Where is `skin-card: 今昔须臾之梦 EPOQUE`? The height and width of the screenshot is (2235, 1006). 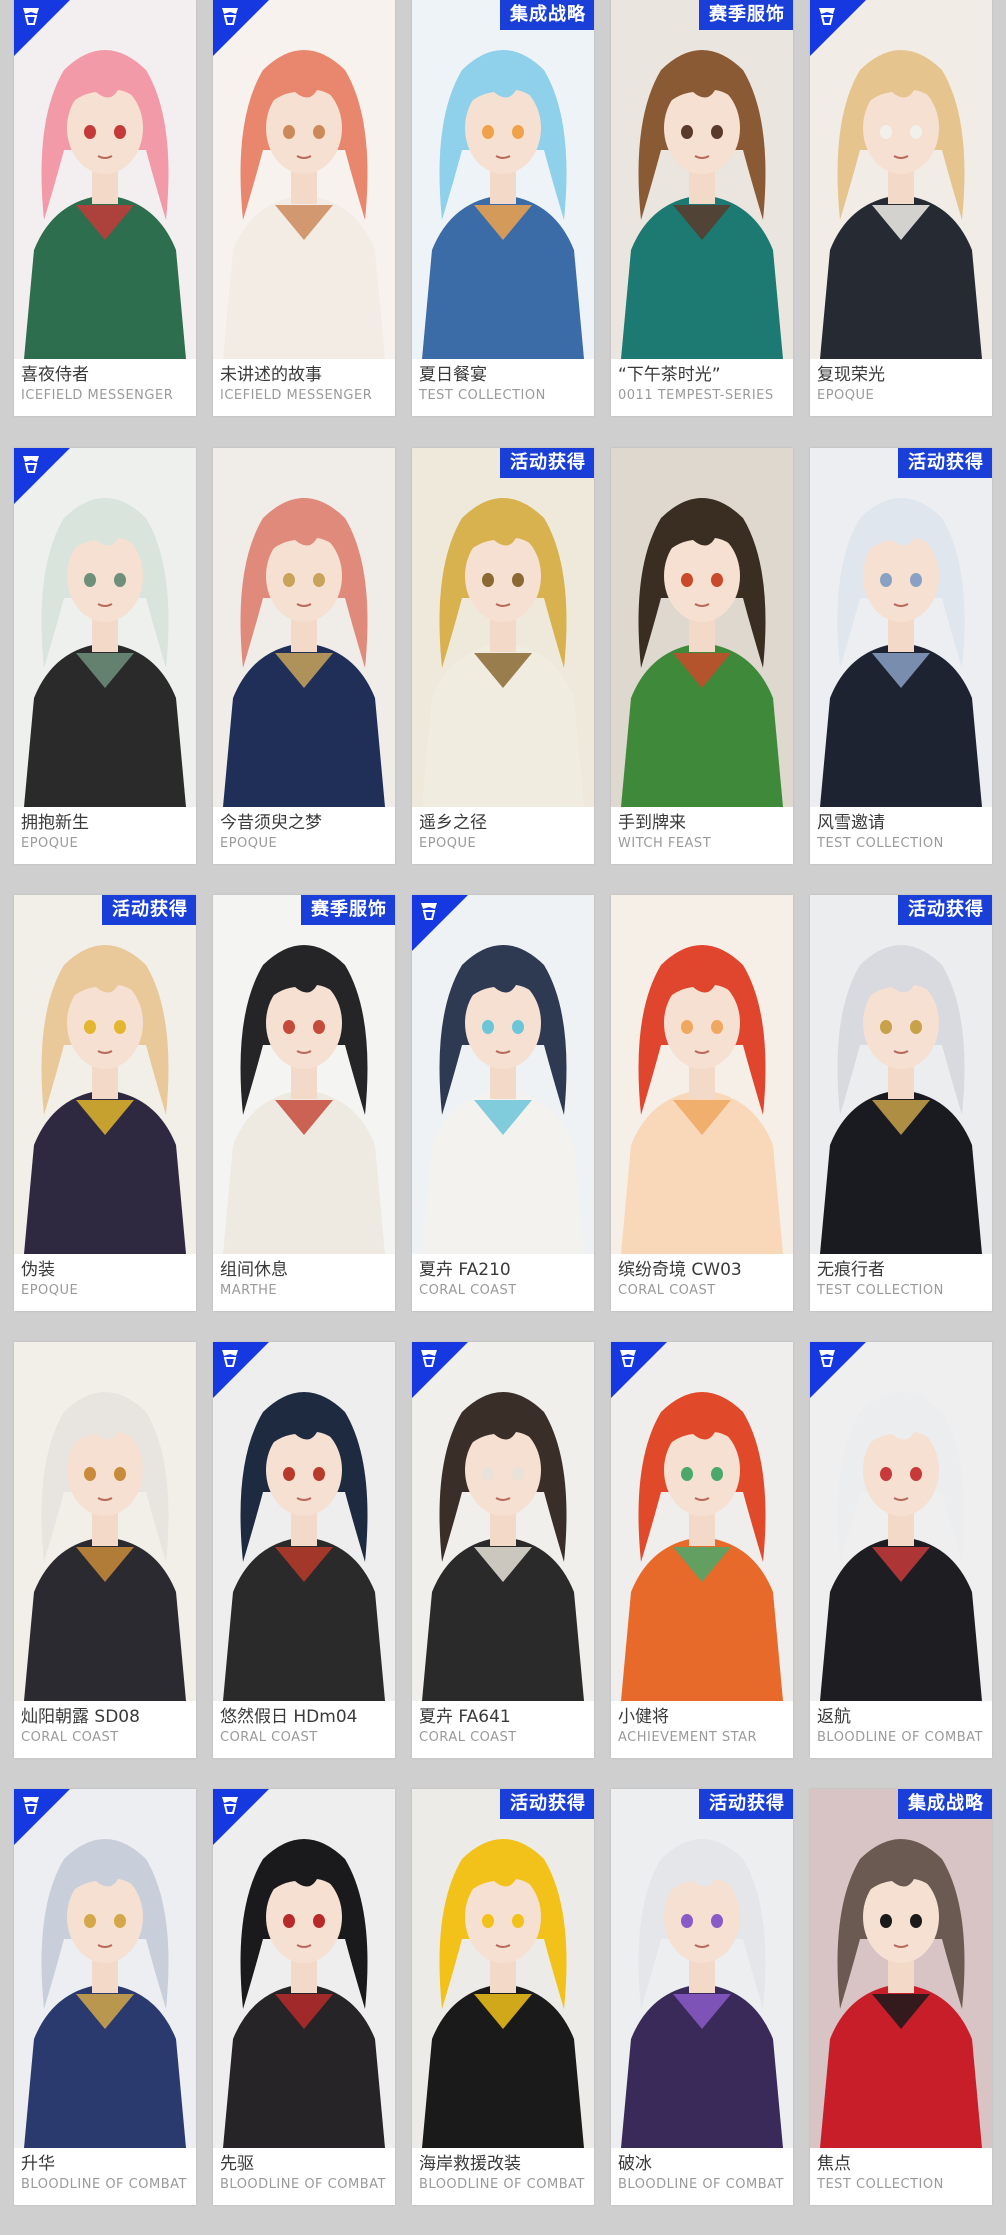
skin-card: 今昔须臾之梦 EPOQUE is located at coordinates (304, 656).